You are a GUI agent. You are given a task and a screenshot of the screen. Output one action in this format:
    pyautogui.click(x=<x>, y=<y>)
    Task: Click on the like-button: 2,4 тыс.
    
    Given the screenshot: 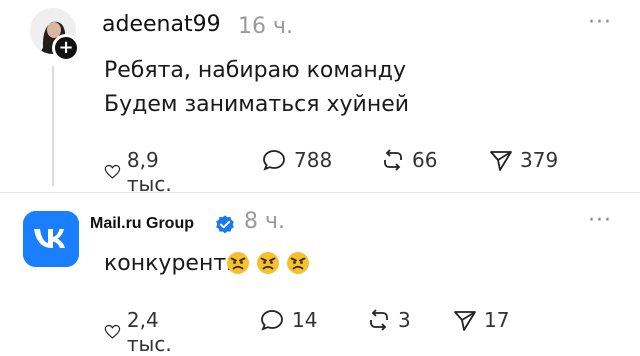 What is the action you would take?
    pyautogui.click(x=142, y=332)
    